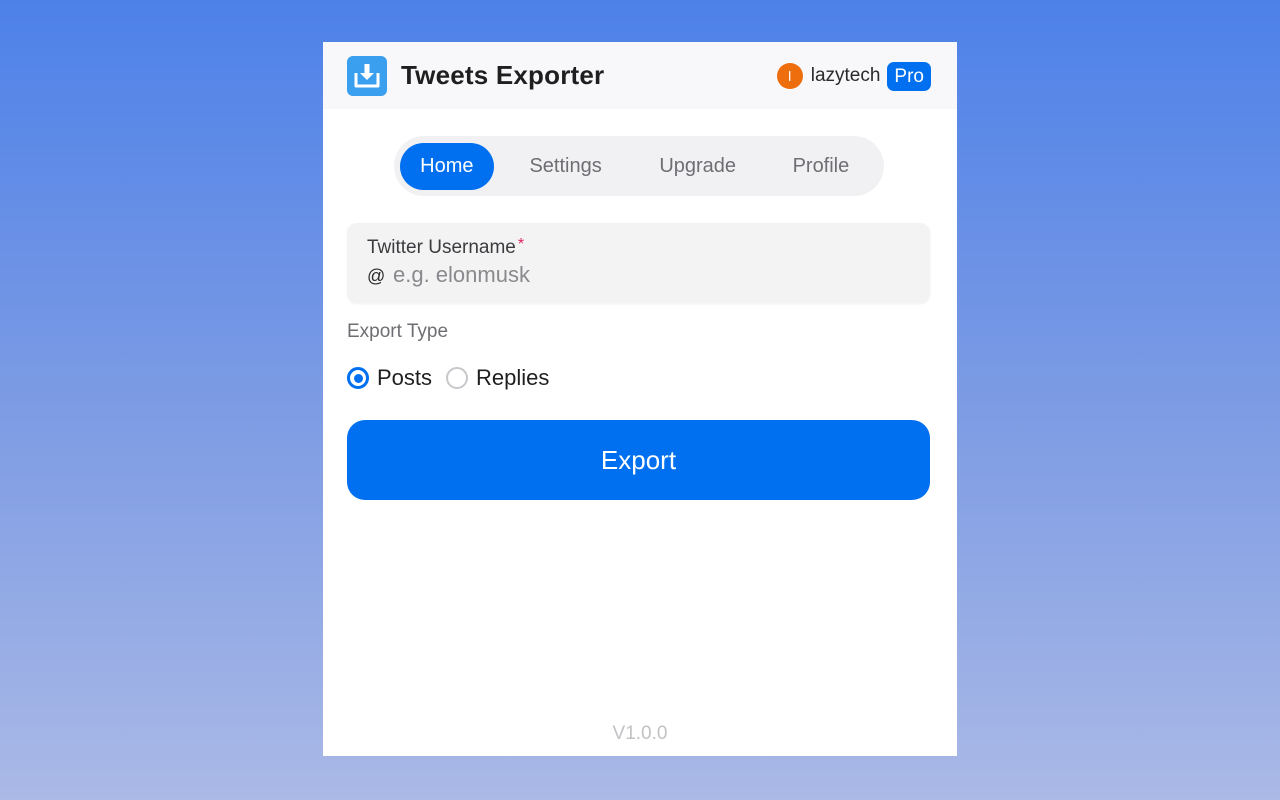  I want to click on at-prefix: @, so click(376, 276).